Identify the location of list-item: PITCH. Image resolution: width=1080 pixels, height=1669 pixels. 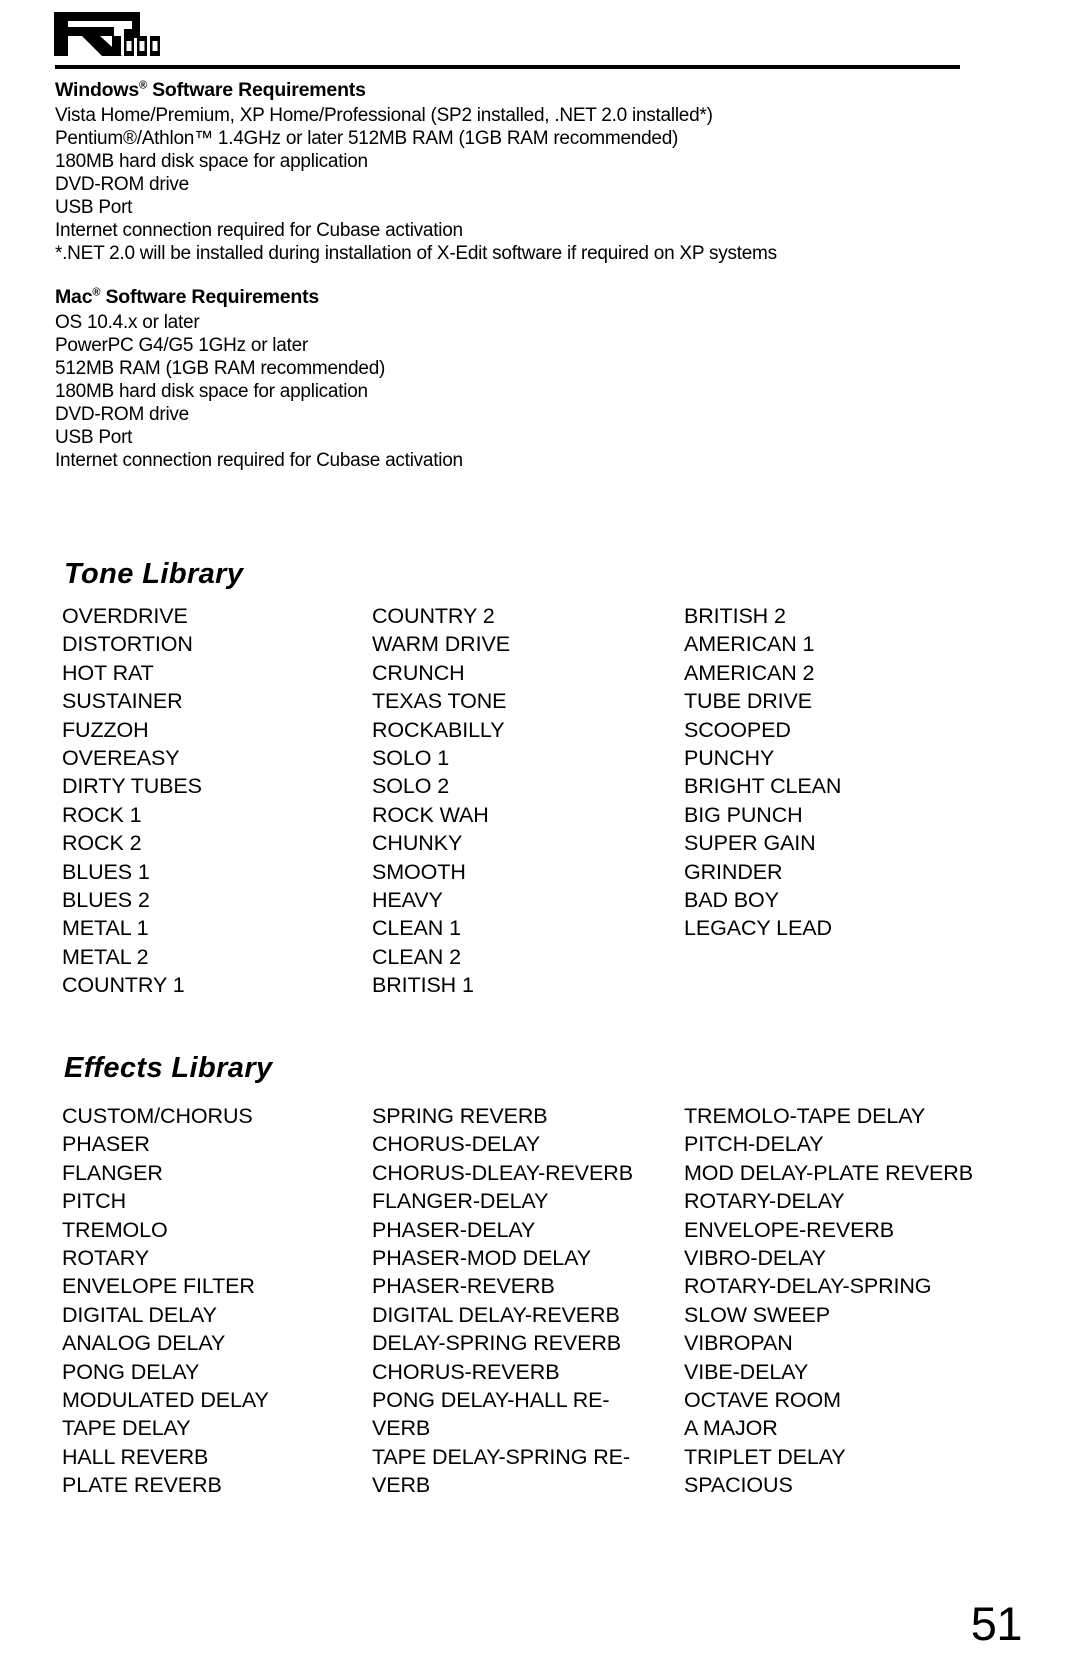
(94, 1201).